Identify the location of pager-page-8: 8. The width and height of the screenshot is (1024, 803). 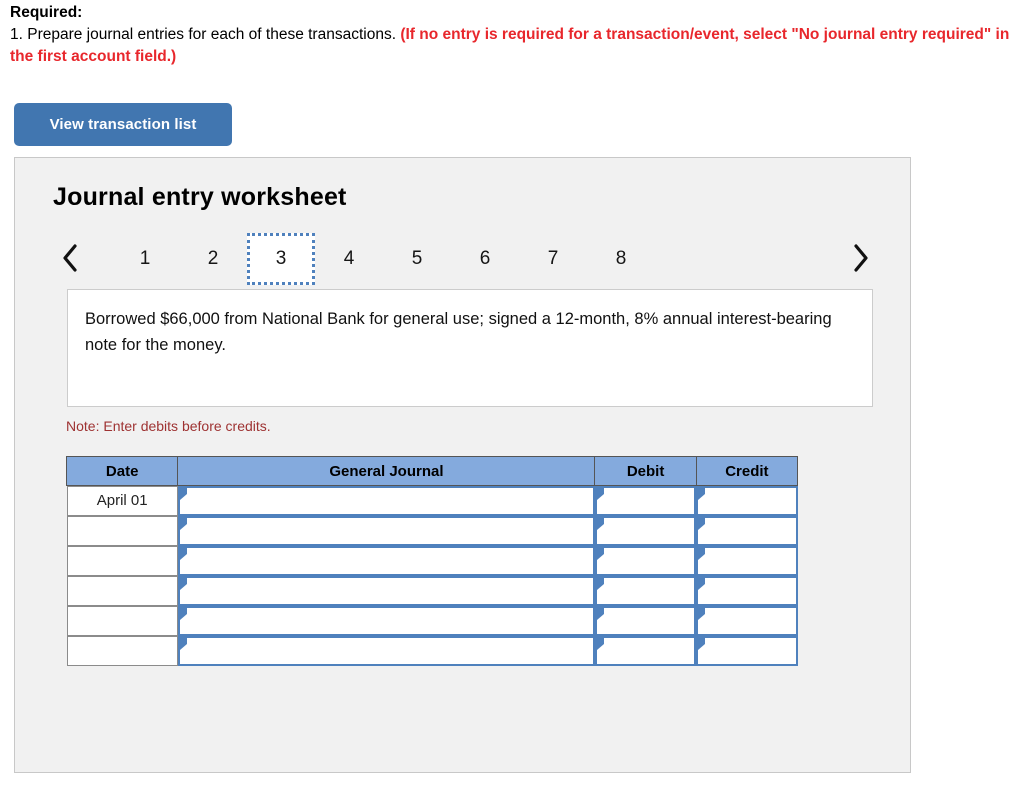
(621, 259).